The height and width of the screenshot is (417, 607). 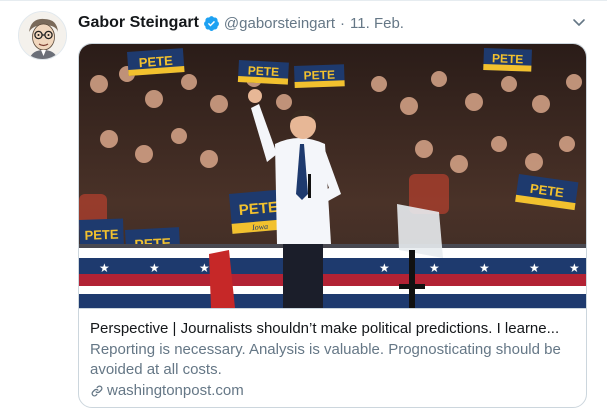 What do you see at coordinates (97, 391) in the screenshot?
I see `link-icon` at bounding box center [97, 391].